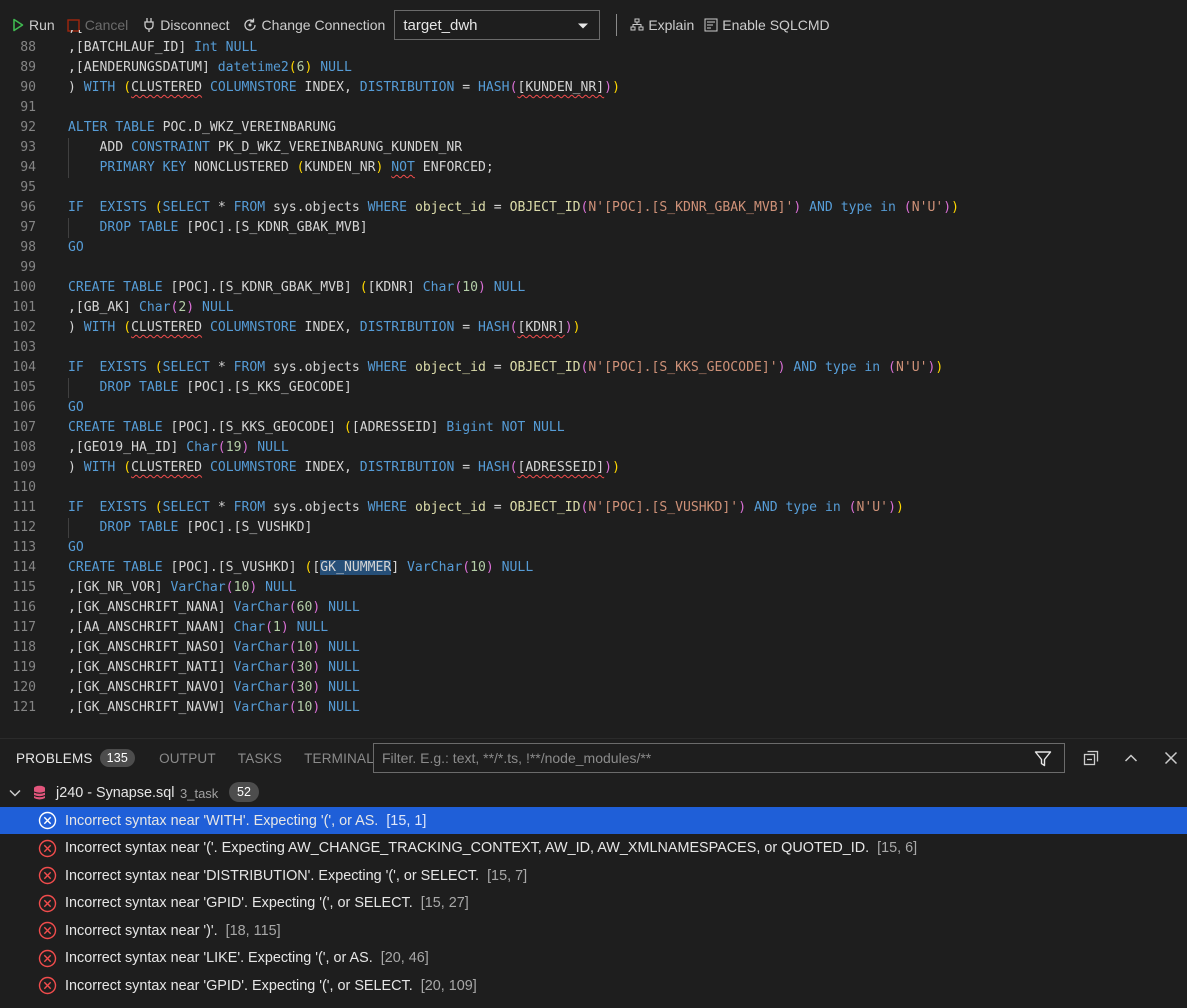 This screenshot has width=1187, height=1008. What do you see at coordinates (300, 67) in the screenshot?
I see `code-token: 6` at bounding box center [300, 67].